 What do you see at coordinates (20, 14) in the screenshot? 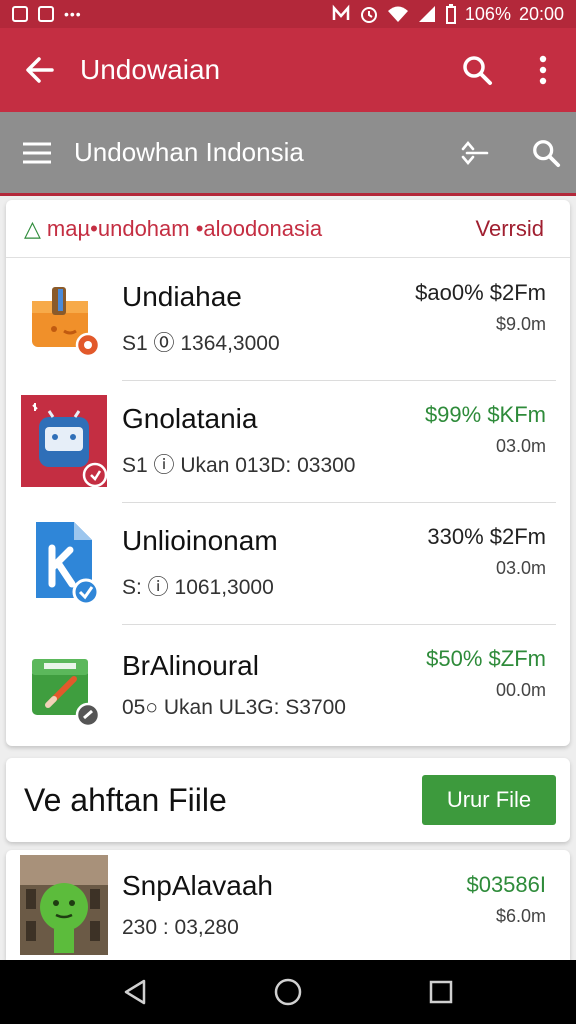
I see `image-notification-icon` at bounding box center [20, 14].